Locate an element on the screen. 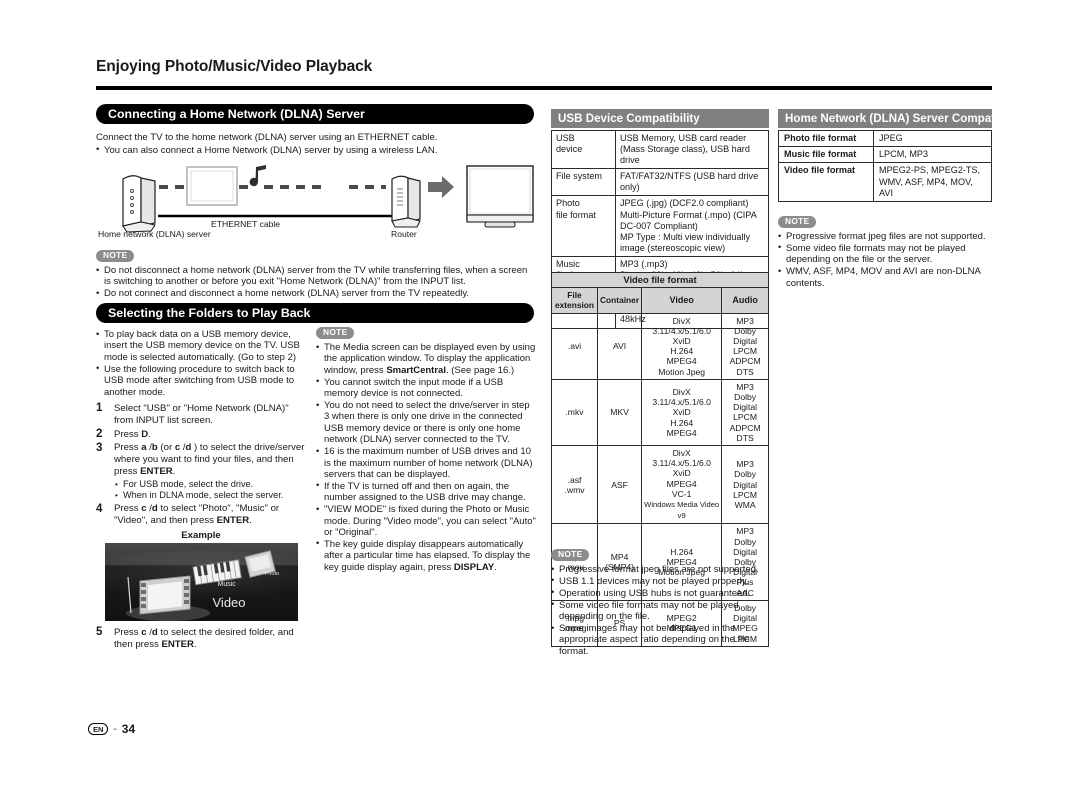 Image resolution: width=1080 pixels, height=793 pixels. step-number: 4 is located at coordinates (99, 508).